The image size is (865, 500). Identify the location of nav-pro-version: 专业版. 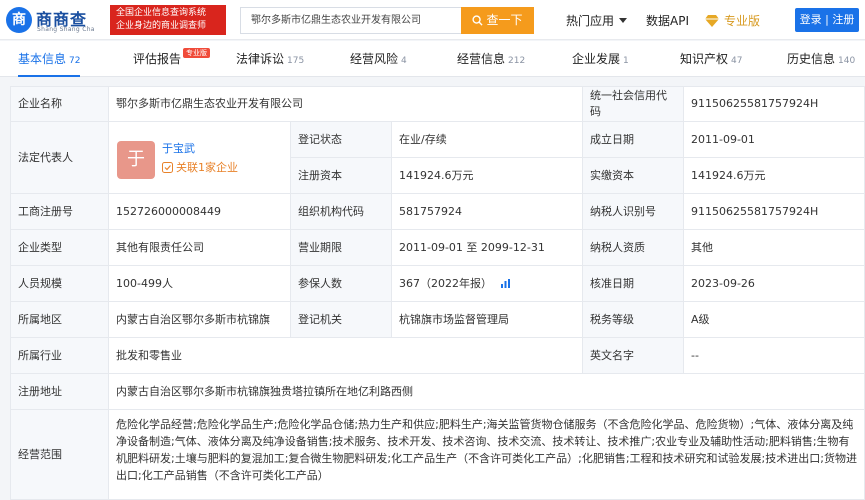
(732, 20).